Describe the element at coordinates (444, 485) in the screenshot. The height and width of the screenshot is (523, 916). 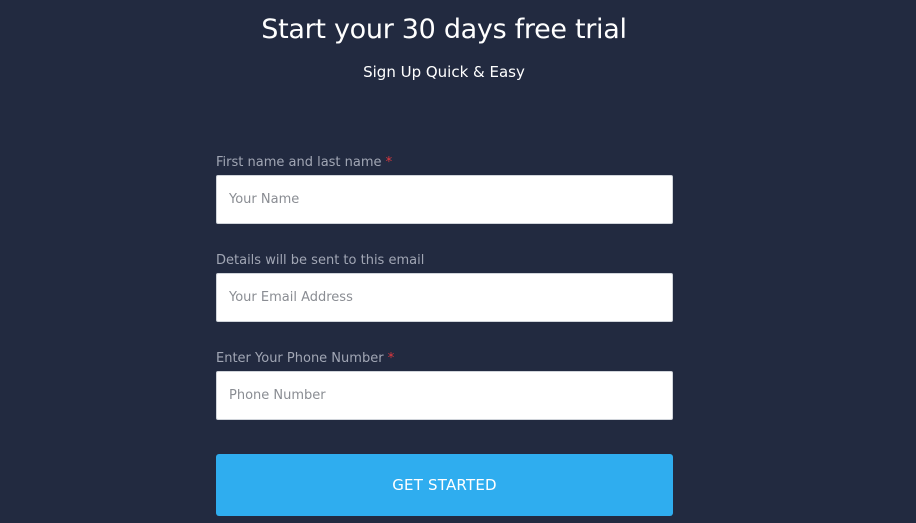
I see `get-started-button: GET STARTED` at that location.